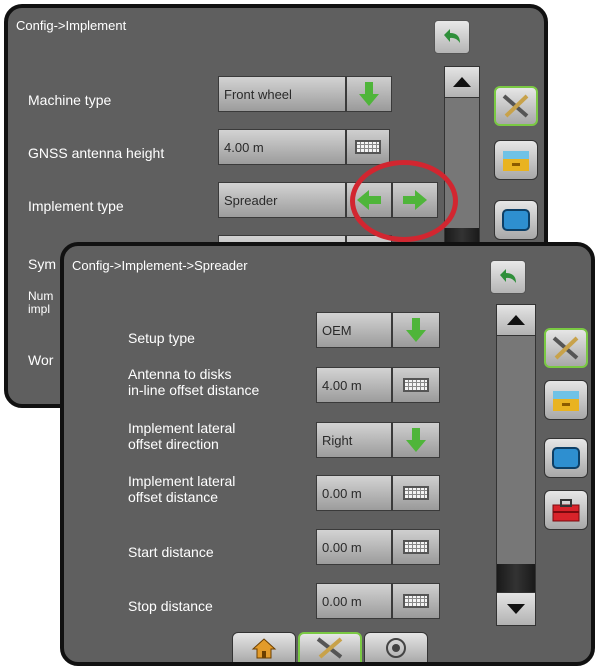 Image resolution: width=595 pixels, height=669 pixels. I want to click on lateral-offset-direction-label: Implement lateral offset direction, so click(182, 436).